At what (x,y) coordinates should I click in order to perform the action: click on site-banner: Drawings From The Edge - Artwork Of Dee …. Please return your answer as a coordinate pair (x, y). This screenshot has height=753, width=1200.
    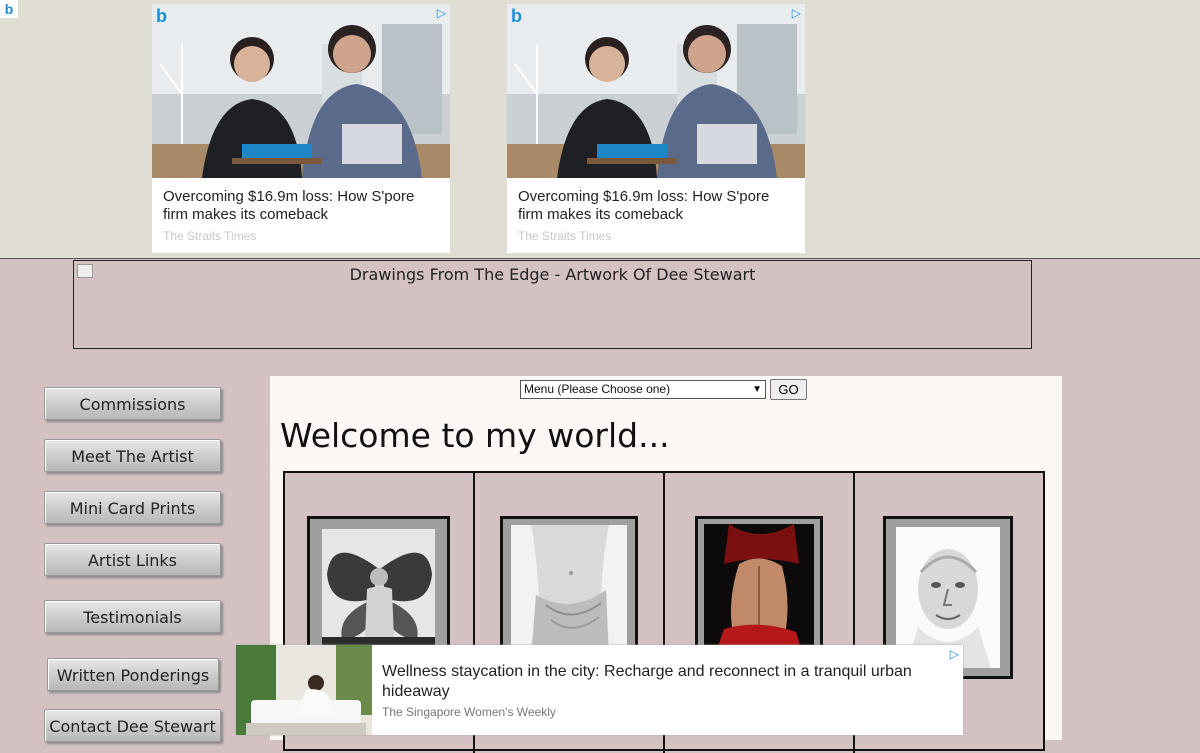
    Looking at the image, I should click on (552, 304).